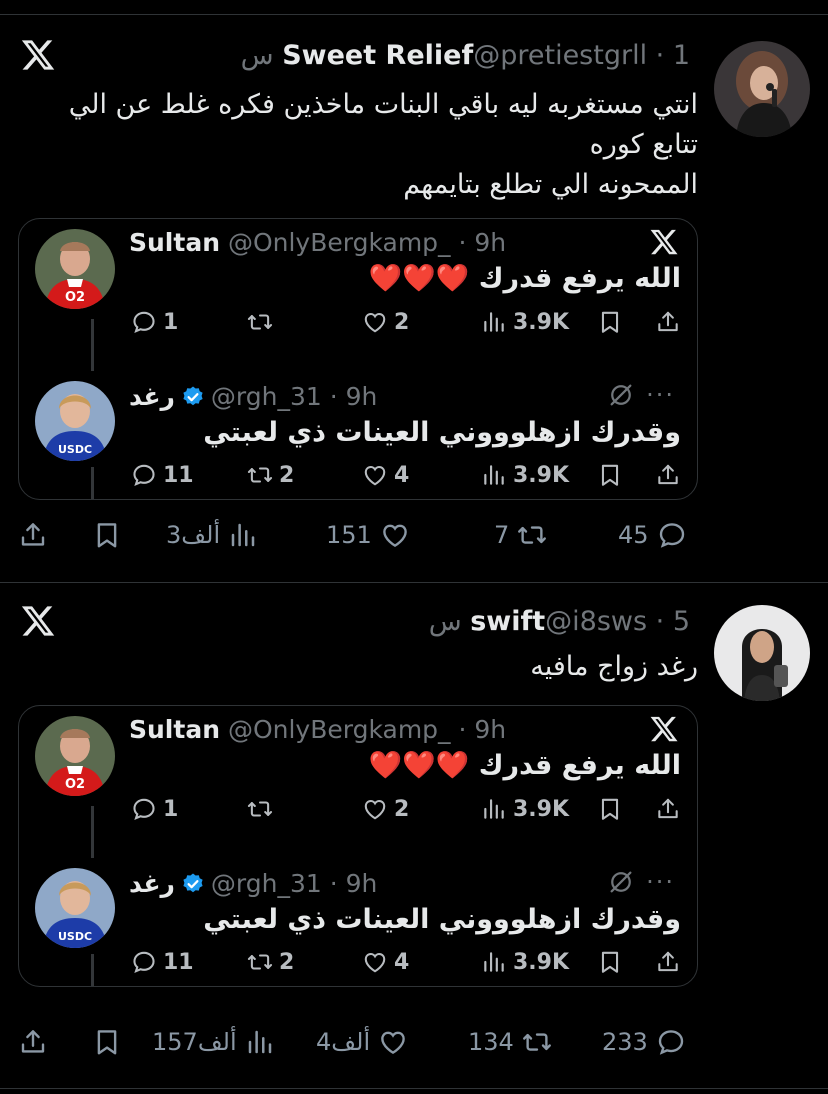  Describe the element at coordinates (532, 535) in the screenshot. I see `repost-icon` at that location.